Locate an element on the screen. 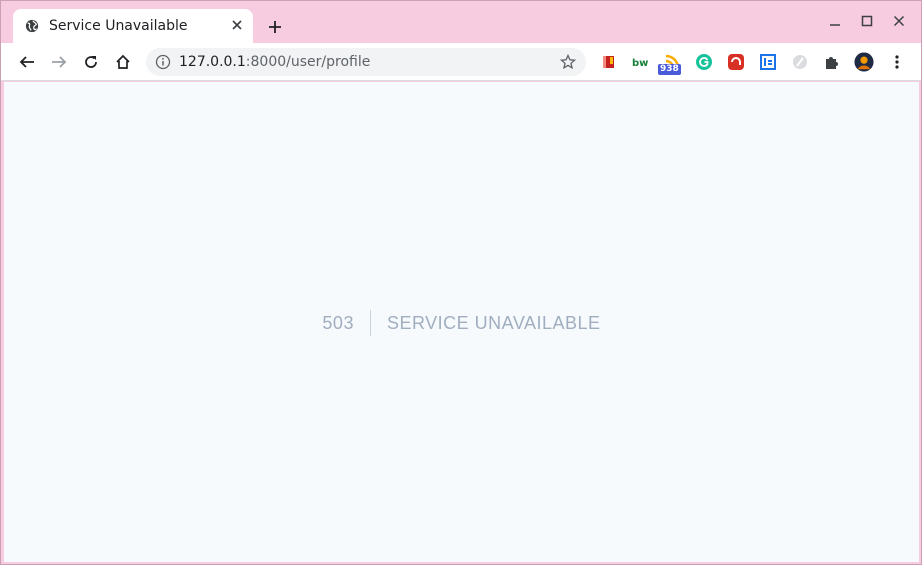 The width and height of the screenshot is (922, 565). minimize-icon is located at coordinates (835, 21).